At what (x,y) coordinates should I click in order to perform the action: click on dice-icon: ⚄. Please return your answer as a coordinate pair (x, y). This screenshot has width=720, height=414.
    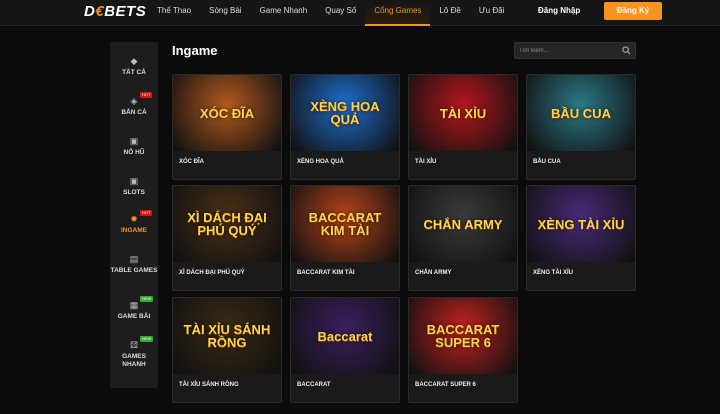
    Looking at the image, I should click on (134, 345).